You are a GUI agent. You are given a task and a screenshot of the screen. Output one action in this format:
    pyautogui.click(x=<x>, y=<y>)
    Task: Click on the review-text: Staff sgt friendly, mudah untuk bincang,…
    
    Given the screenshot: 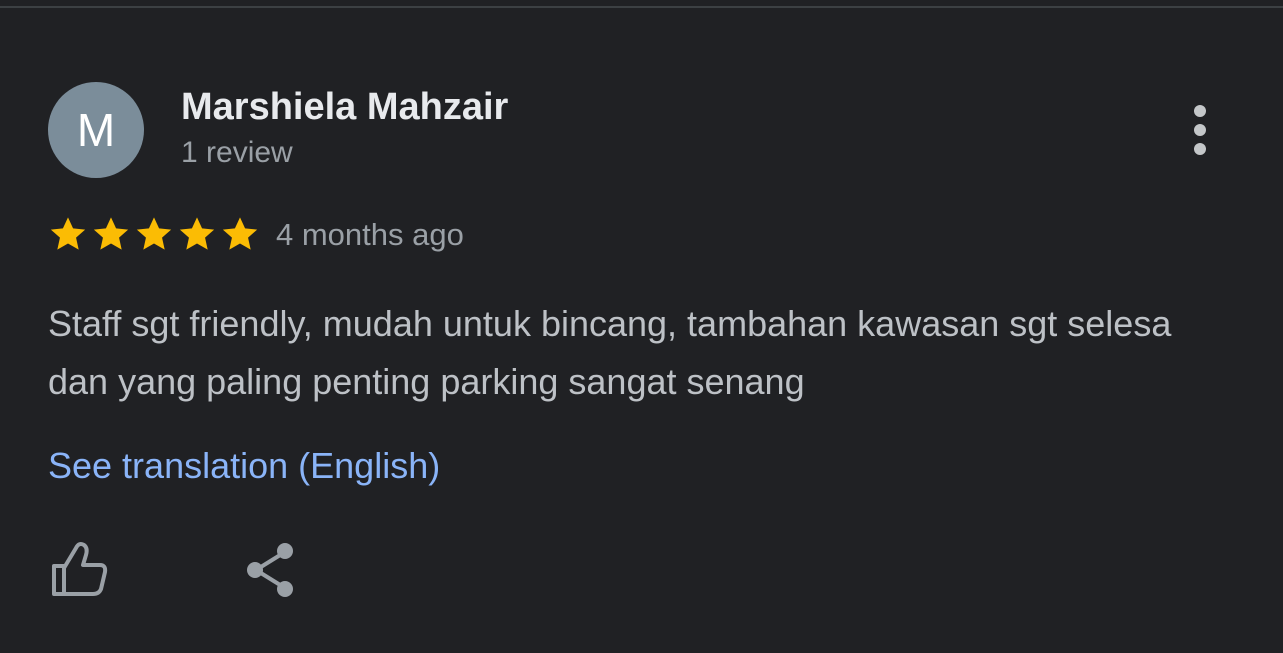 What is the action you would take?
    pyautogui.click(x=610, y=352)
    